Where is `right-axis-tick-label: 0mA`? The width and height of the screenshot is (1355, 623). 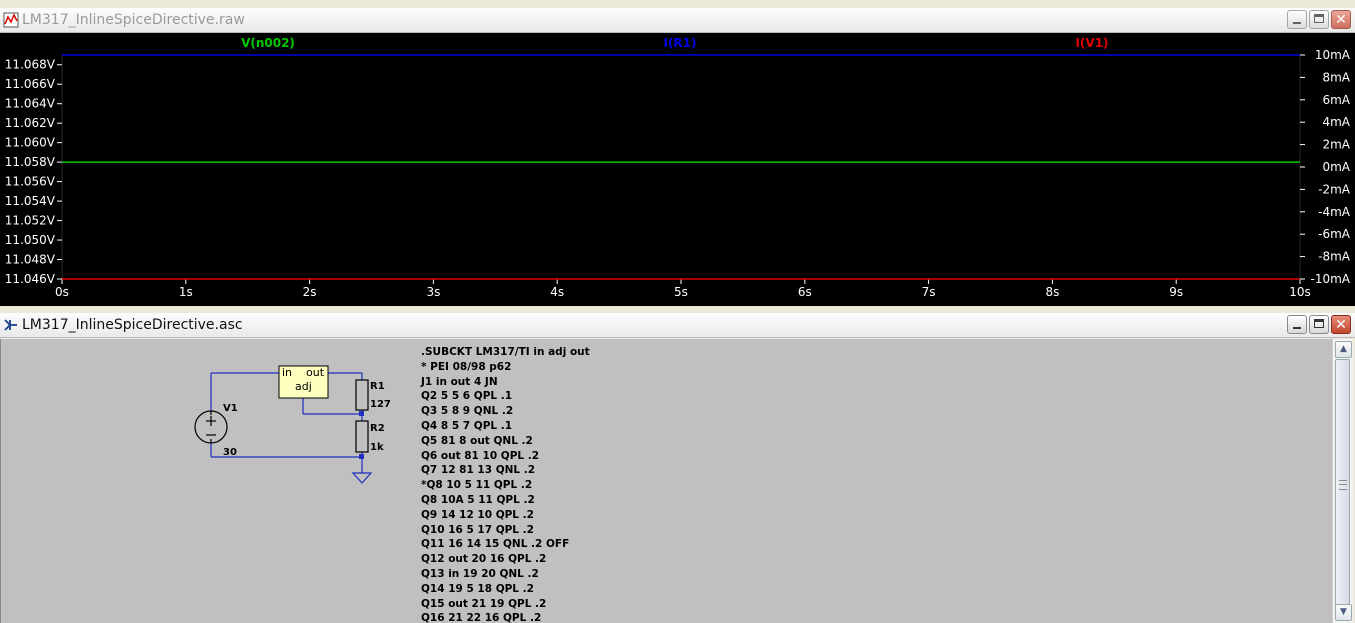 right-axis-tick-label: 0mA is located at coordinates (1336, 167).